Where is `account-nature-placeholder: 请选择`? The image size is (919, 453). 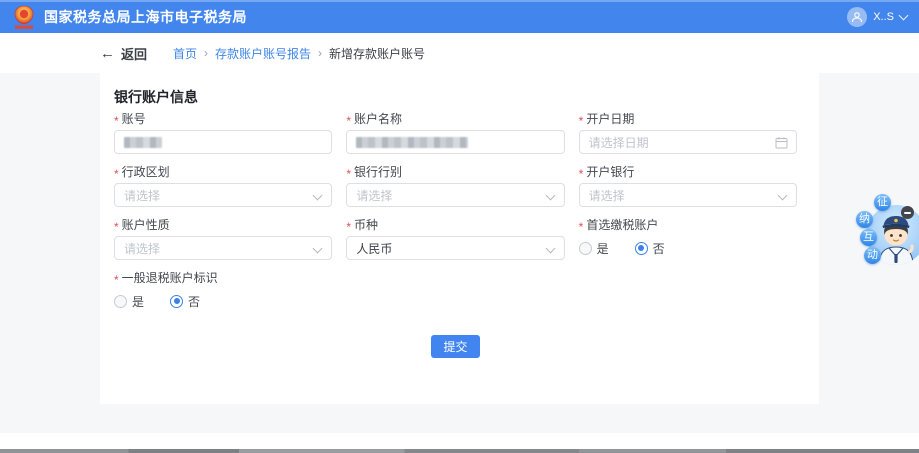
account-nature-placeholder: 请选择 is located at coordinates (142, 248).